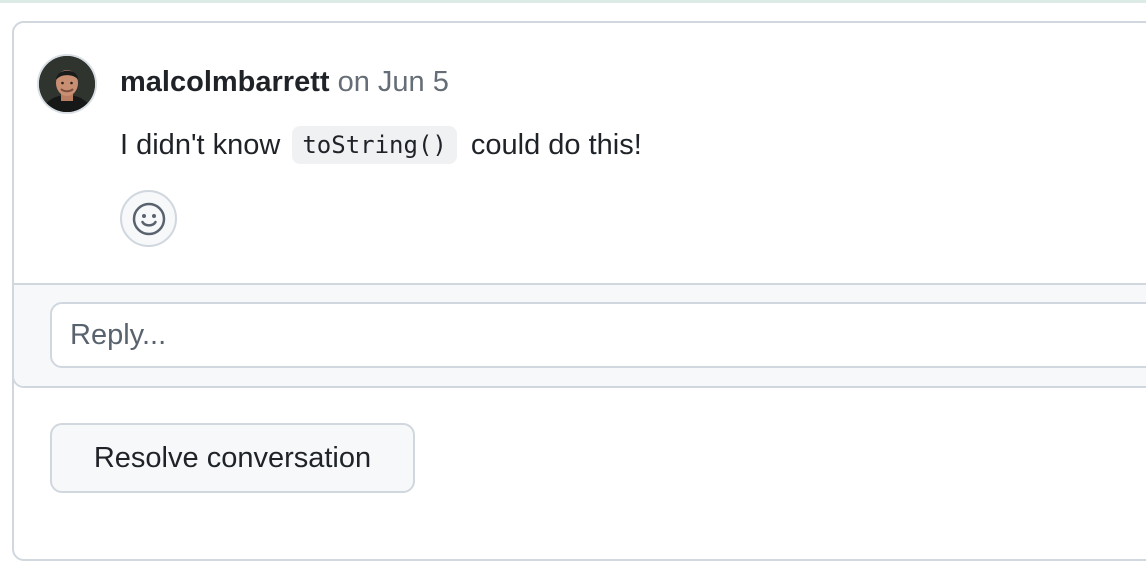 This screenshot has height=561, width=1146. I want to click on user-avatar-photo, so click(67, 84).